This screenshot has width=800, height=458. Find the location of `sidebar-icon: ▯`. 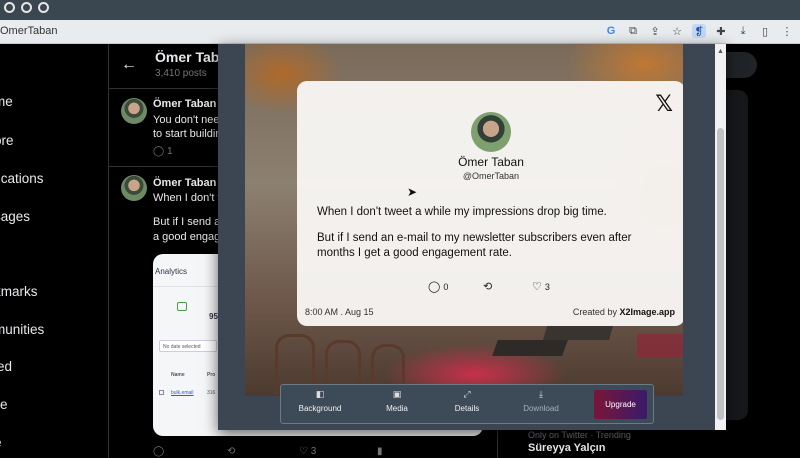

sidebar-icon: ▯ is located at coordinates (765, 31).